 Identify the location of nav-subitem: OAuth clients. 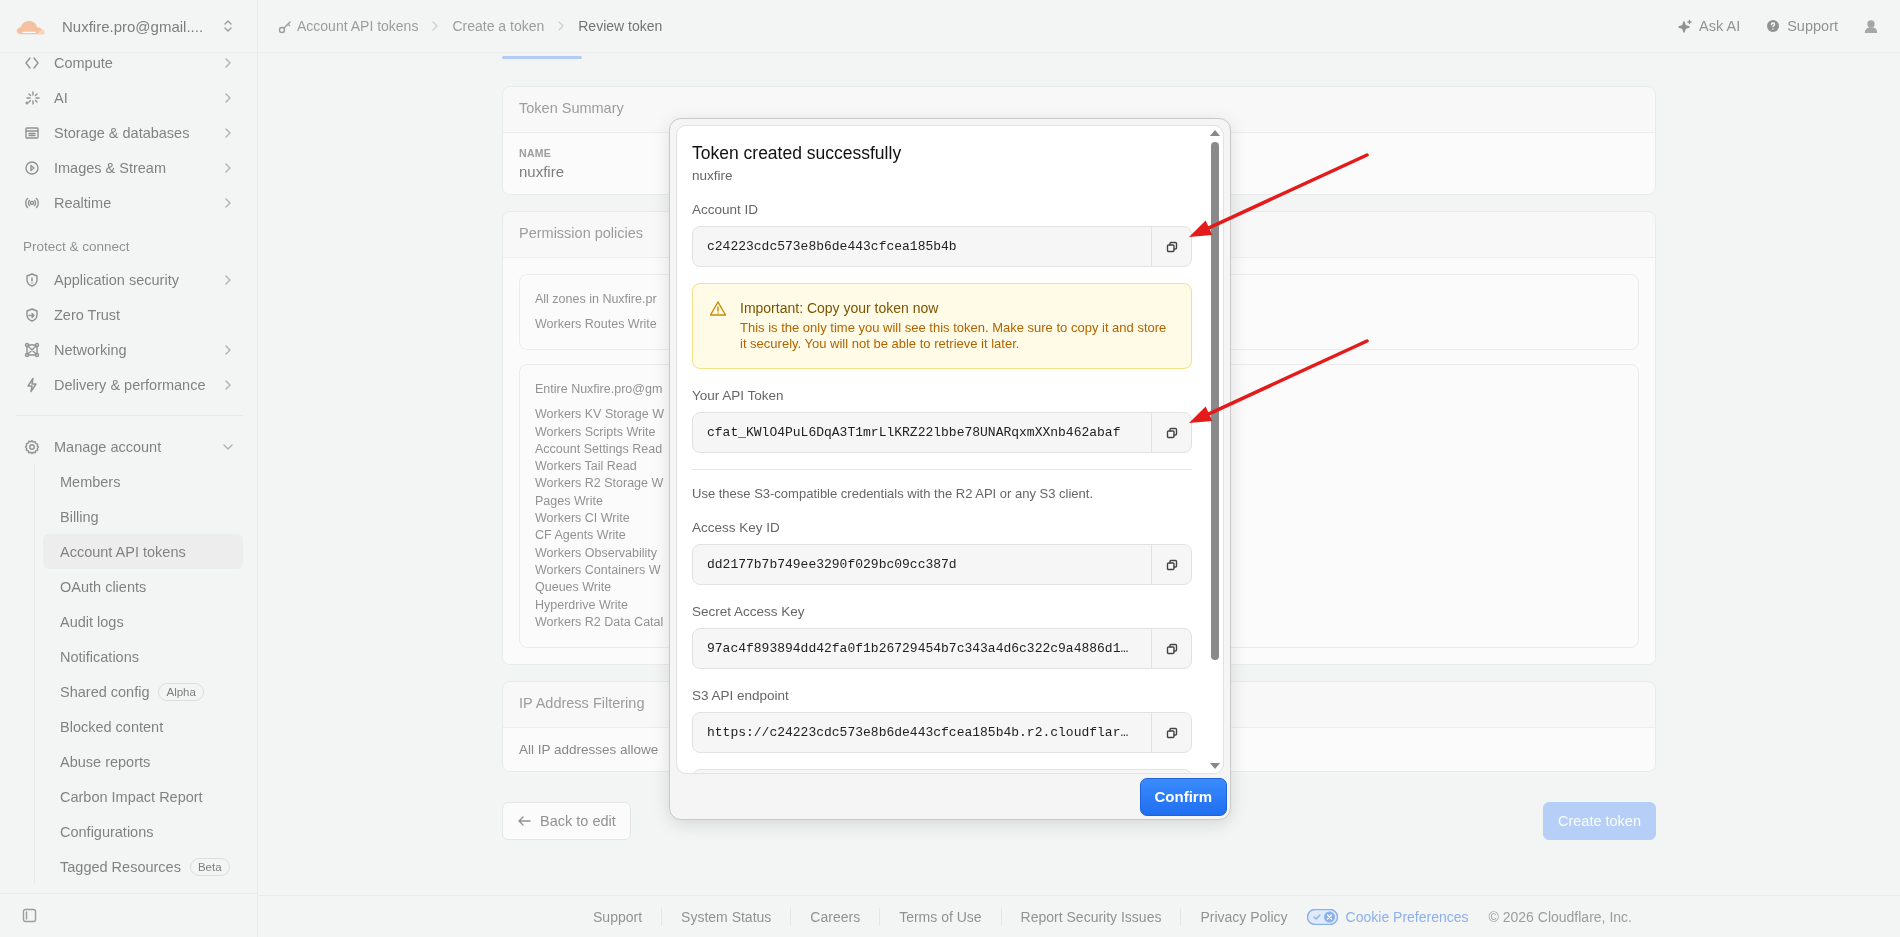
(143, 586).